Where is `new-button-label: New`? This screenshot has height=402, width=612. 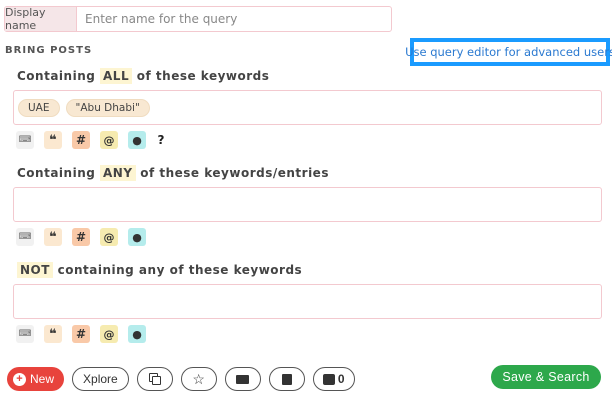
new-button-label: New is located at coordinates (42, 379).